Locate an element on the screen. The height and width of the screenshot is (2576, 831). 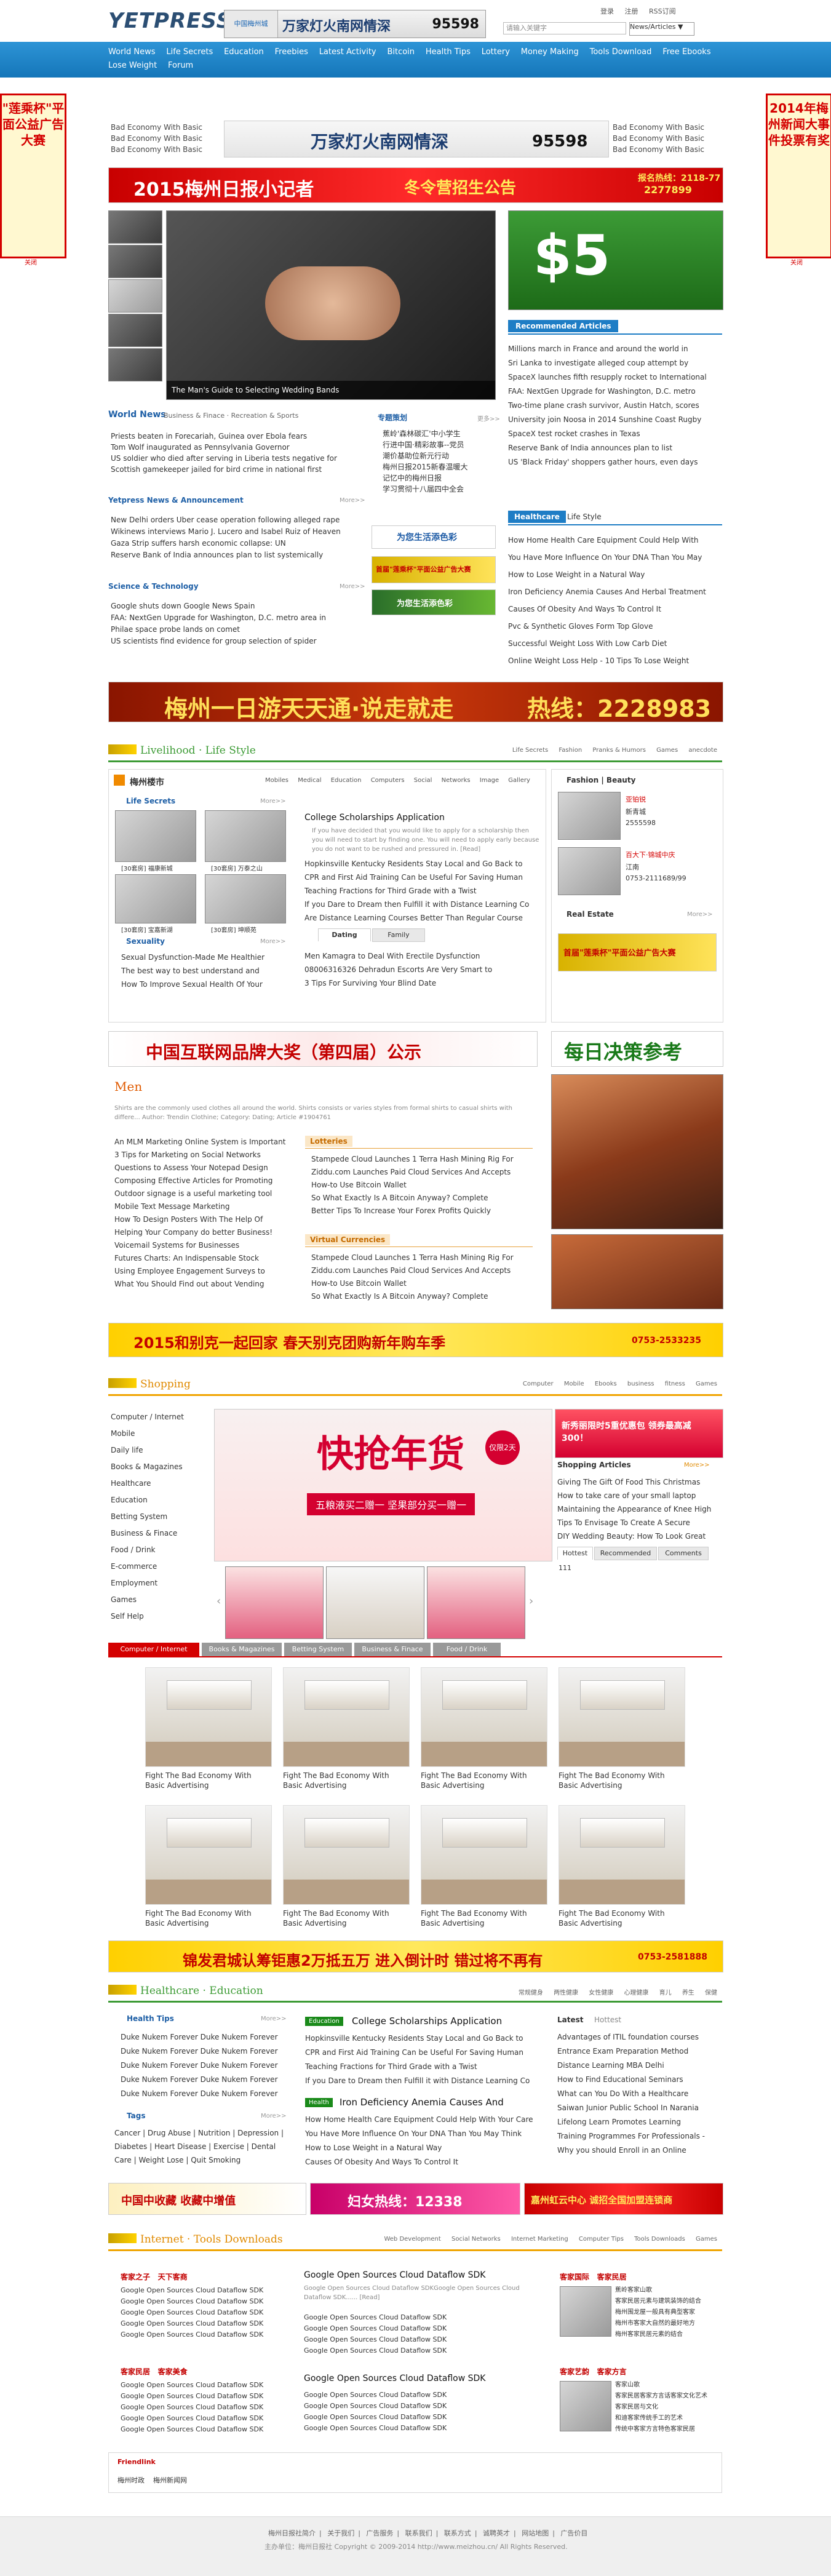
login-link: 登录 is located at coordinates (607, 11).